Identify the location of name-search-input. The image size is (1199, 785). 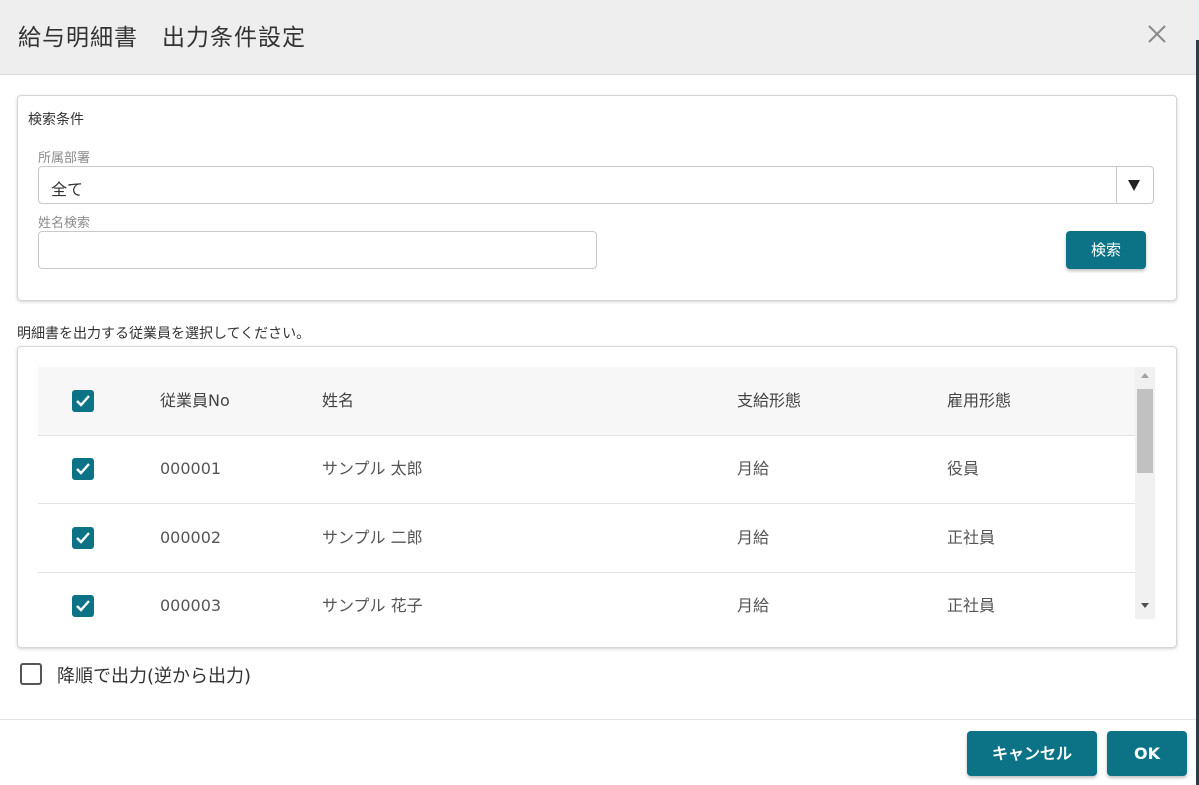
(317, 250).